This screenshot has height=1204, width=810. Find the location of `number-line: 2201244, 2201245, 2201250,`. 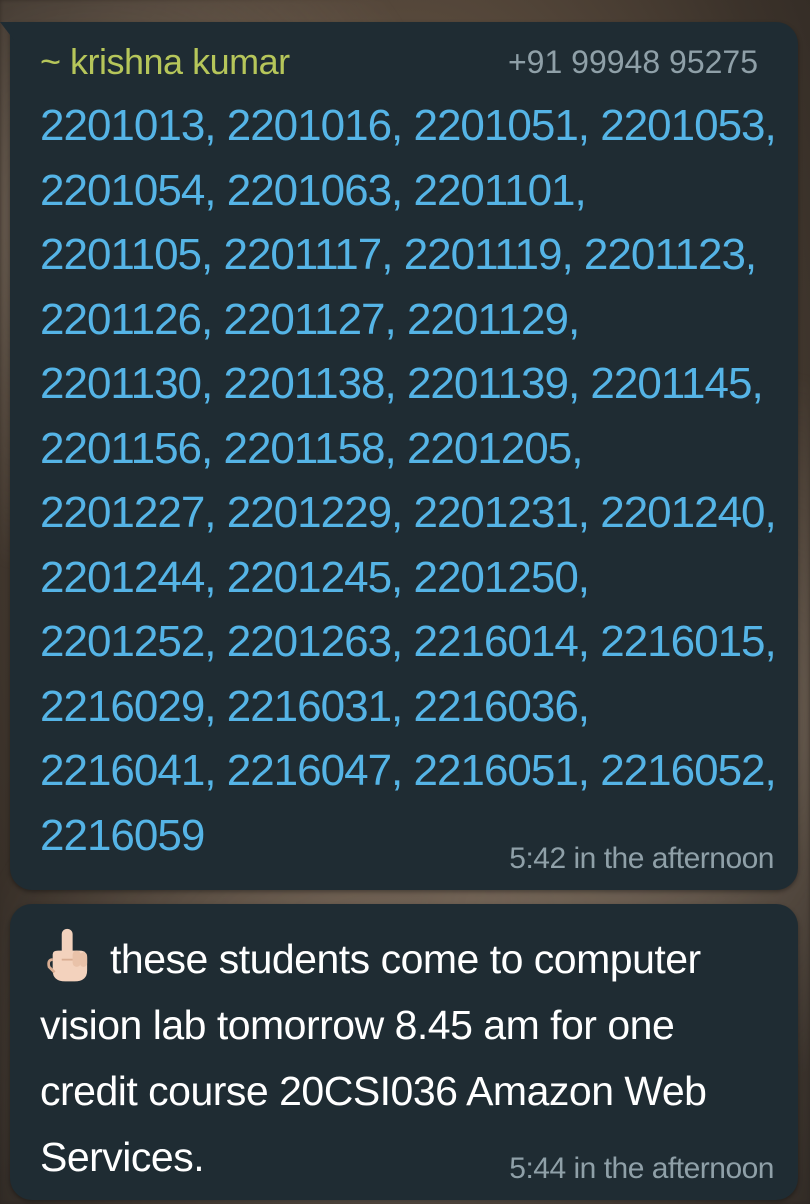

number-line: 2201244, 2201245, 2201250, is located at coordinates (410, 578).